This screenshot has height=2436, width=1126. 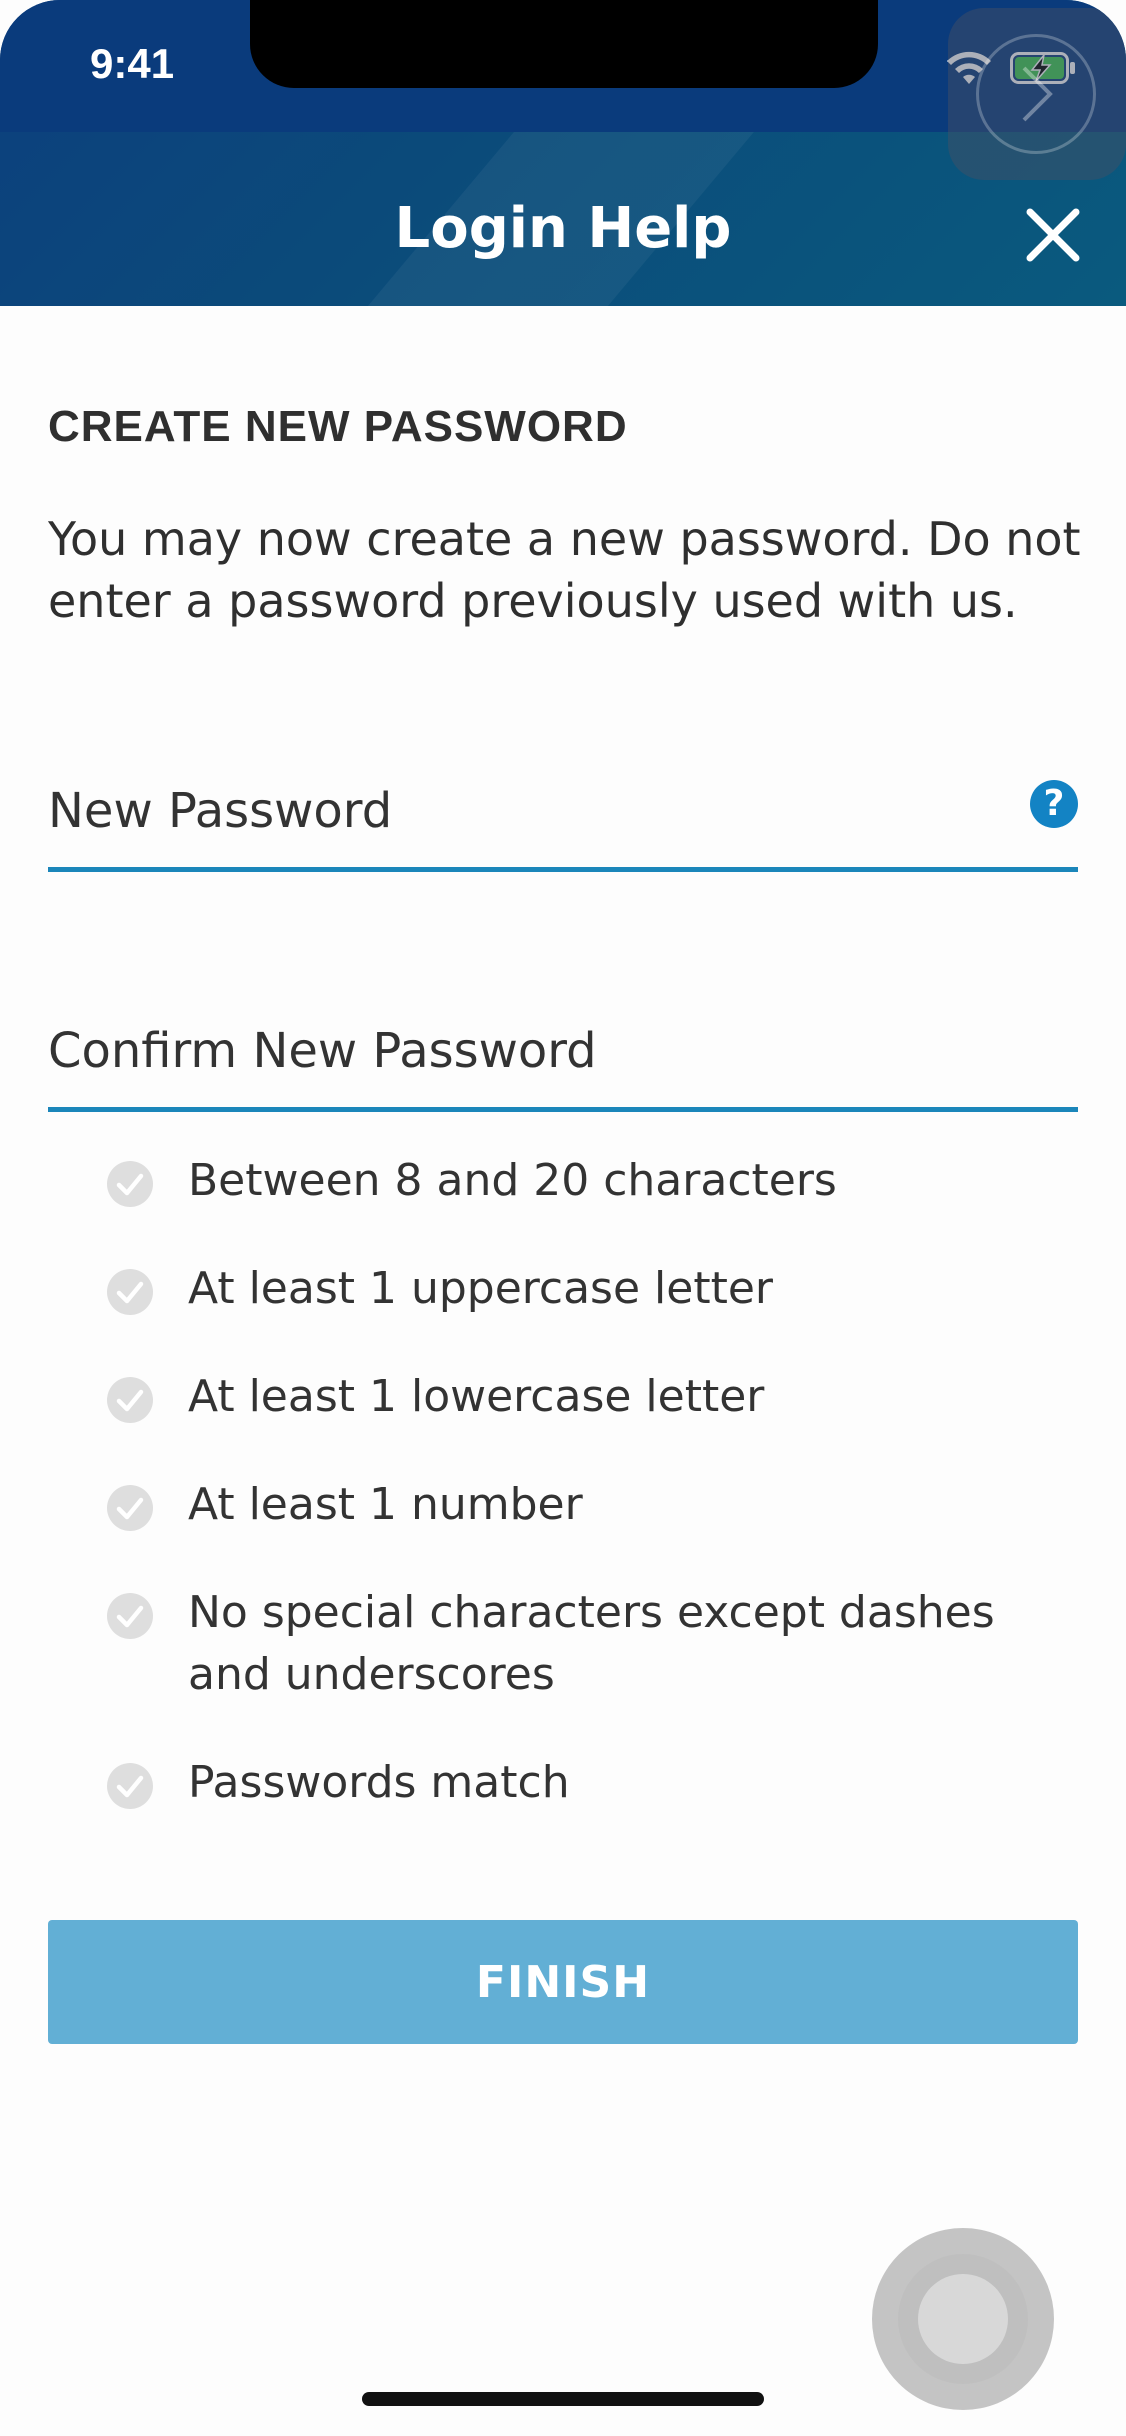 I want to click on confirm-password-label: Confirm New Password, so click(x=322, y=1051).